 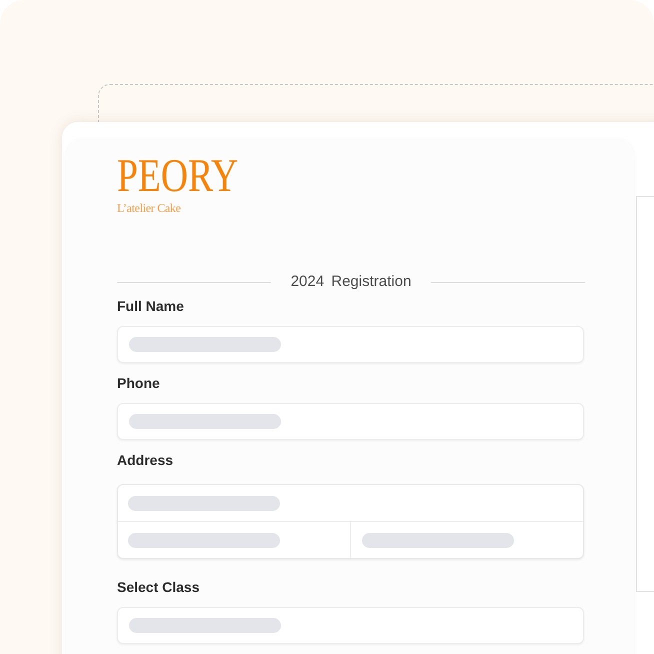 I want to click on field-label: Phone, so click(x=139, y=383).